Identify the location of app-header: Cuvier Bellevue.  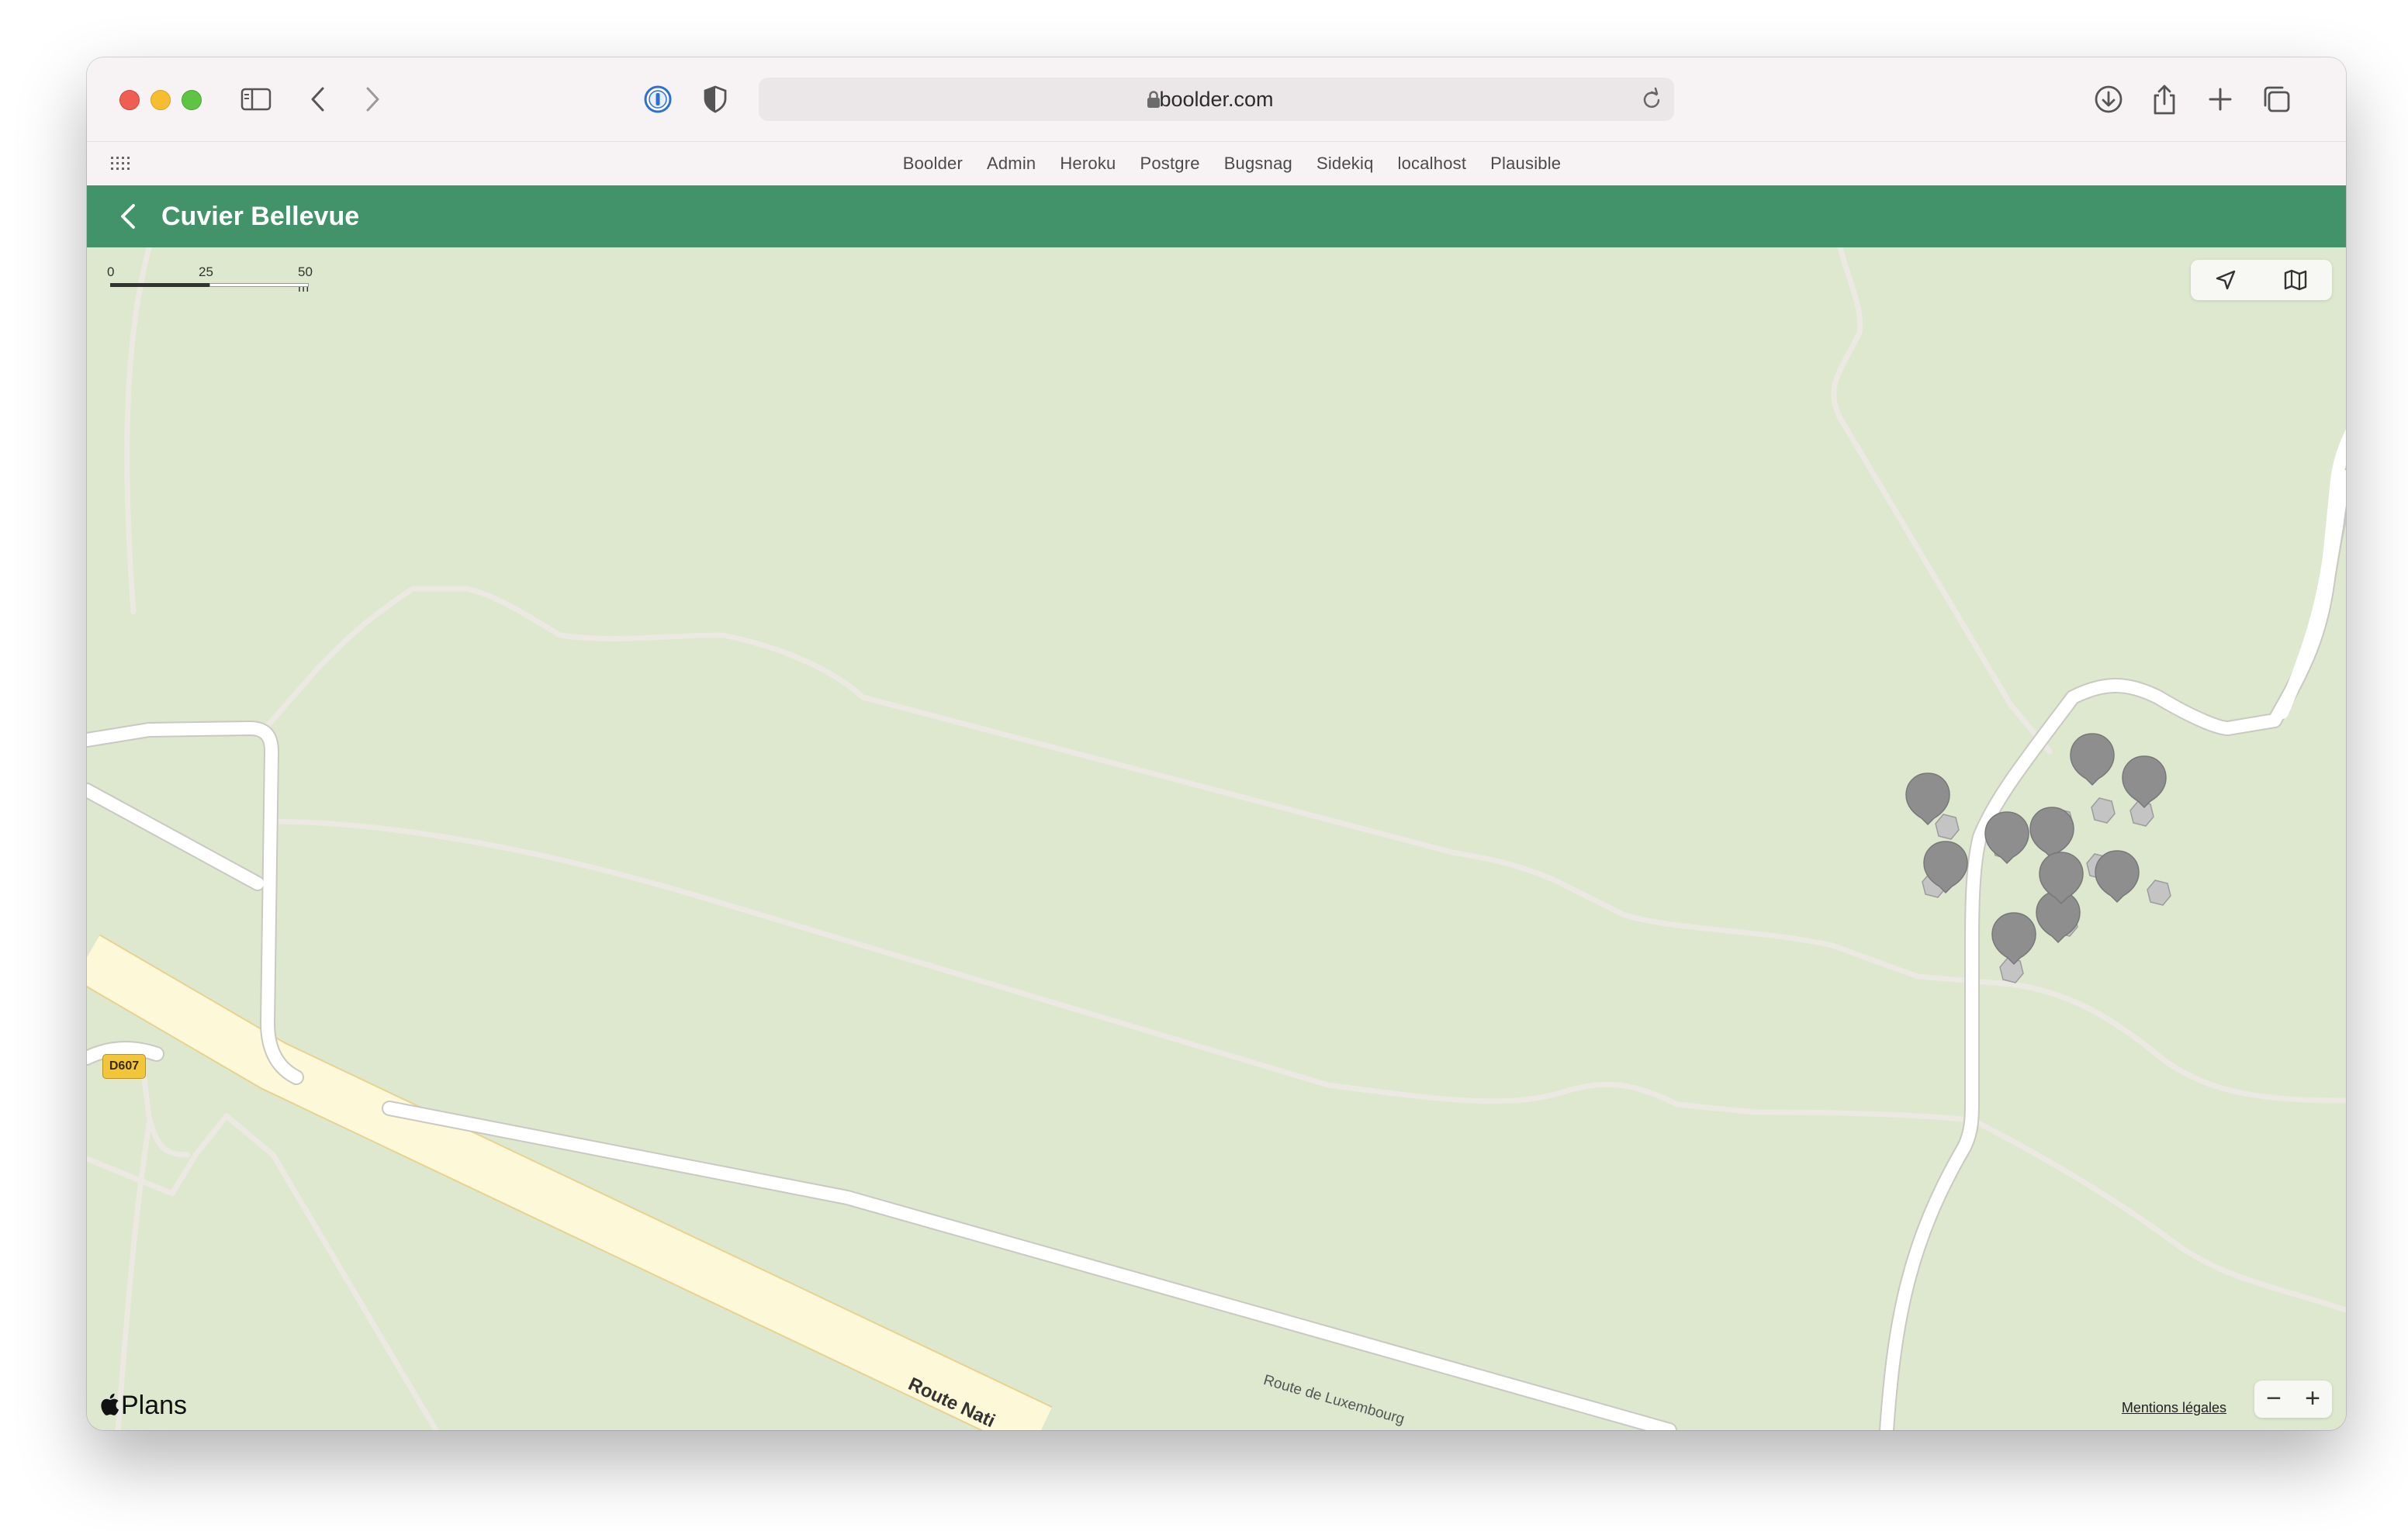
(1216, 216).